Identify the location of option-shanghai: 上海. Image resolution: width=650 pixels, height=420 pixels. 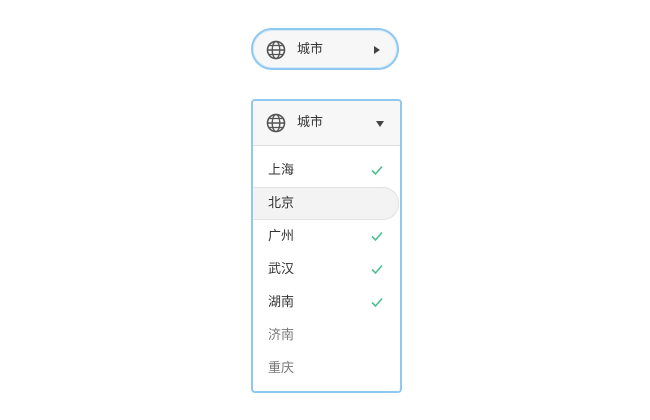
(326, 170).